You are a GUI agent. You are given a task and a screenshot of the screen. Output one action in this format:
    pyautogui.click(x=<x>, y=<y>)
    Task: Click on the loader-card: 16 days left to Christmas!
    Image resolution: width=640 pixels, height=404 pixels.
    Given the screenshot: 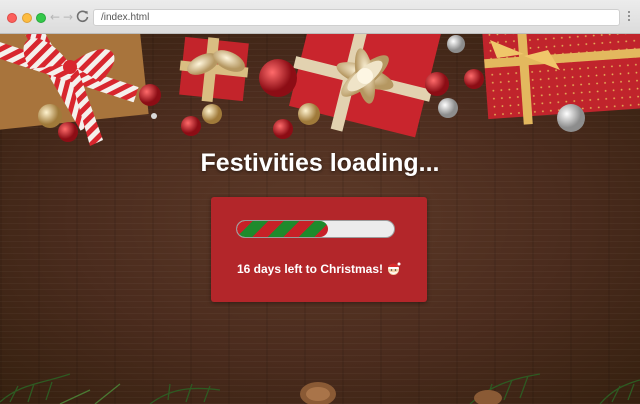 What is the action you would take?
    pyautogui.click(x=319, y=249)
    